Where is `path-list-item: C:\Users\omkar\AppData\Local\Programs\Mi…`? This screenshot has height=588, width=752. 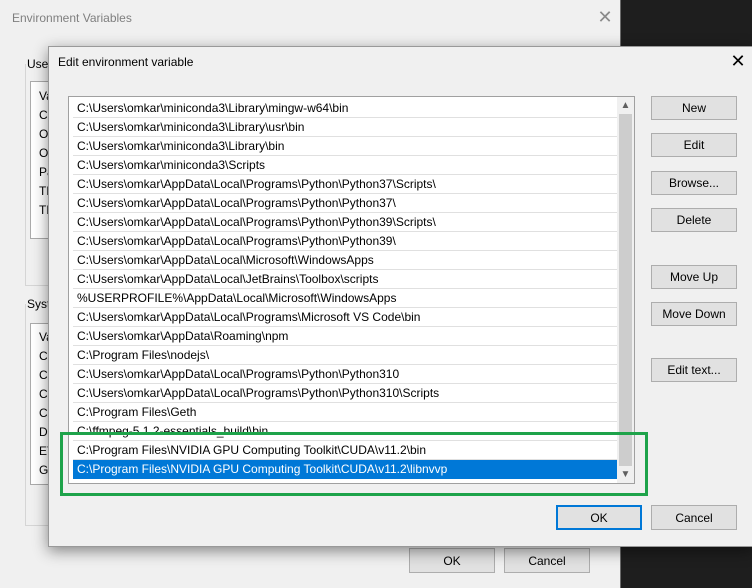 path-list-item: C:\Users\omkar\AppData\Local\Programs\Mi… is located at coordinates (345, 317).